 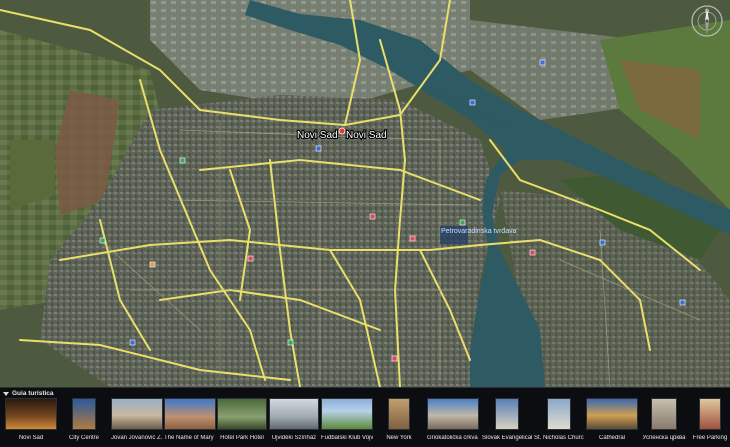 I want to click on tour-guide-header: Guia turística, so click(x=28, y=393).